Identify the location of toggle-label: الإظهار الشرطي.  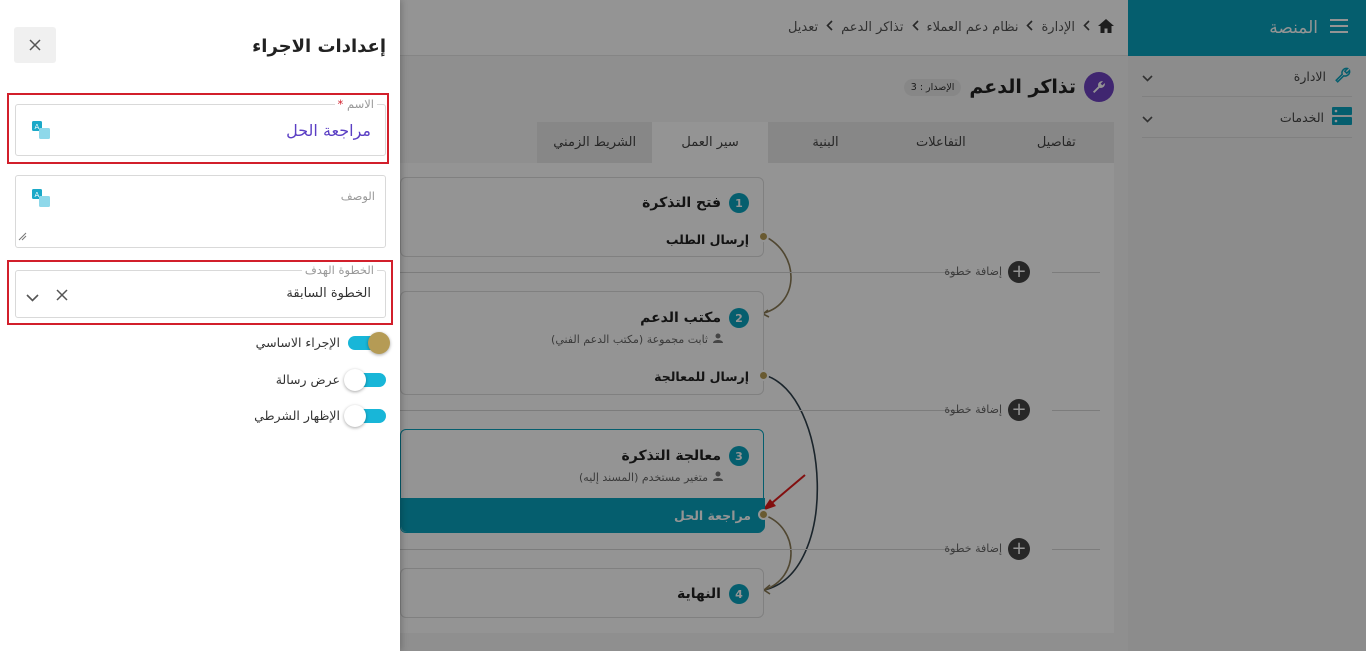
(297, 415).